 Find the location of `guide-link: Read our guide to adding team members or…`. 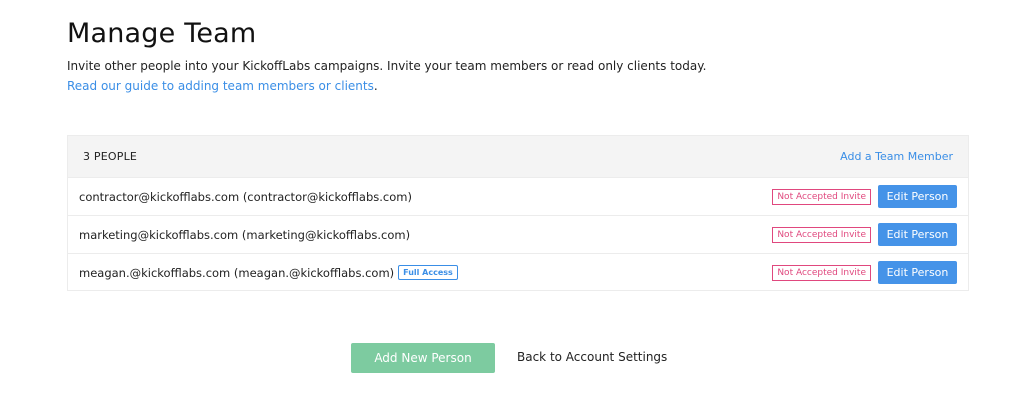

guide-link: Read our guide to adding team members or… is located at coordinates (220, 86).